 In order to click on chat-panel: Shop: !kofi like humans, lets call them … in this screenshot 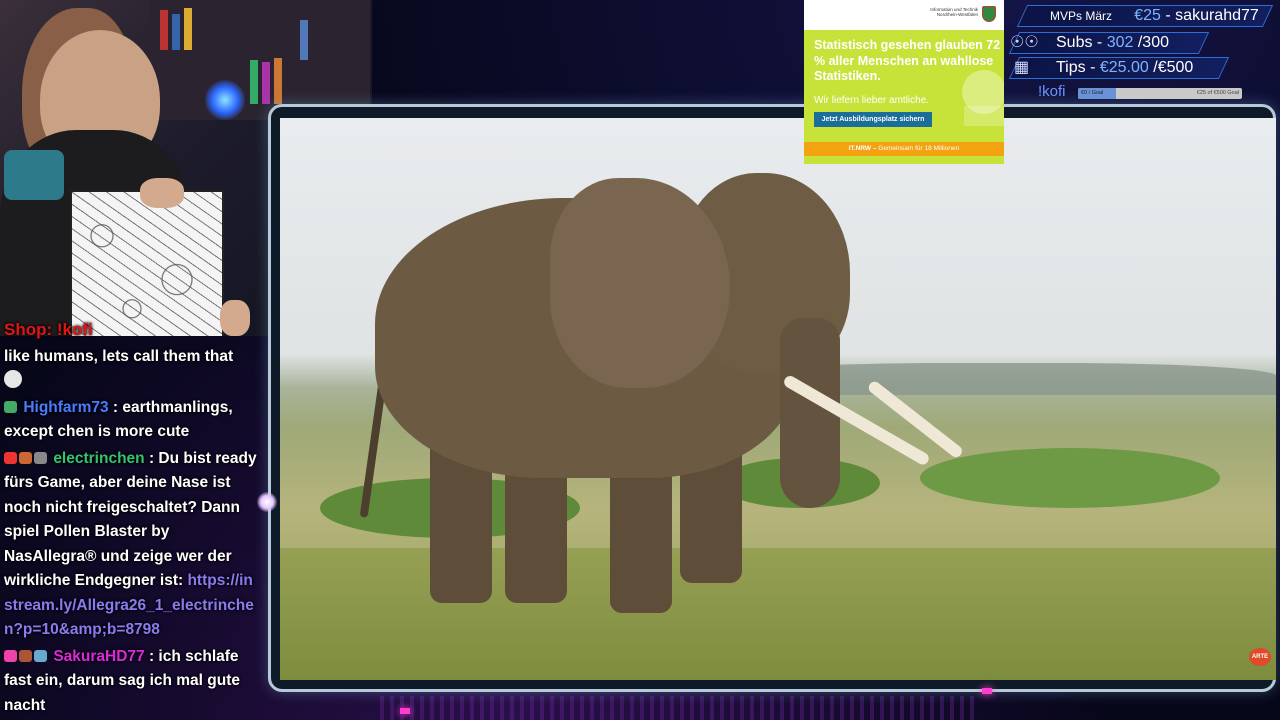, I will do `click(131, 519)`.